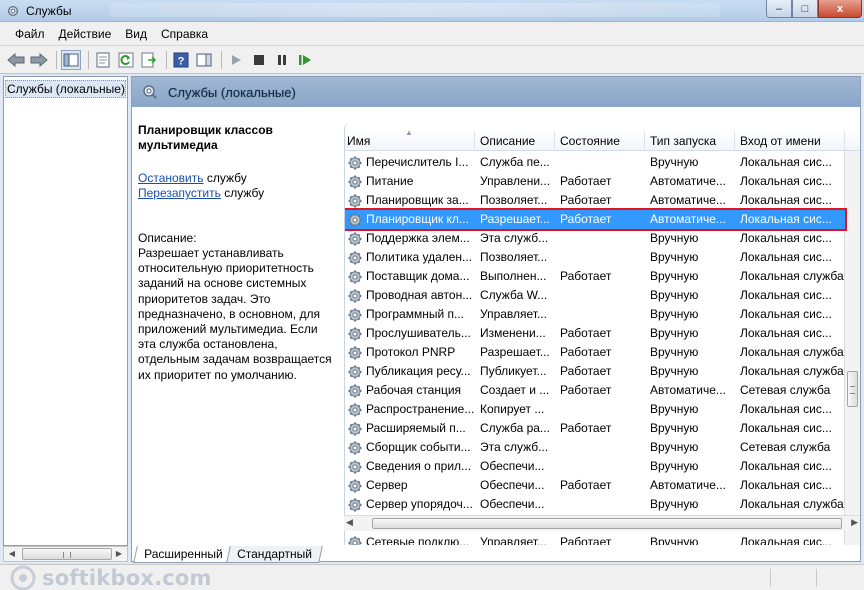 Image resolution: width=864 pixels, height=590 pixels. I want to click on close-button: x, so click(840, 9).